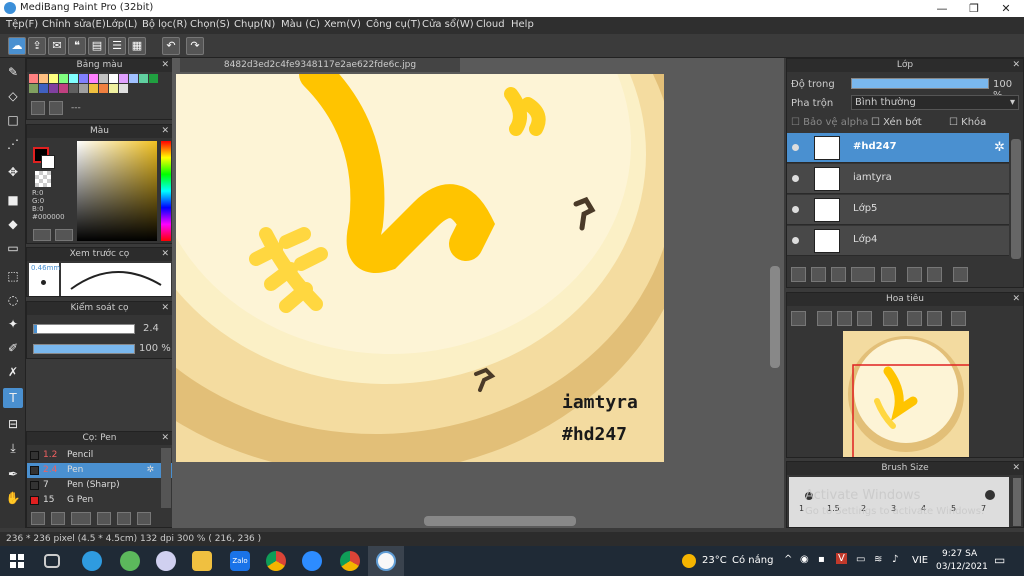 The image size is (1024, 576). What do you see at coordinates (844, 318) in the screenshot?
I see `fit-icon` at bounding box center [844, 318].